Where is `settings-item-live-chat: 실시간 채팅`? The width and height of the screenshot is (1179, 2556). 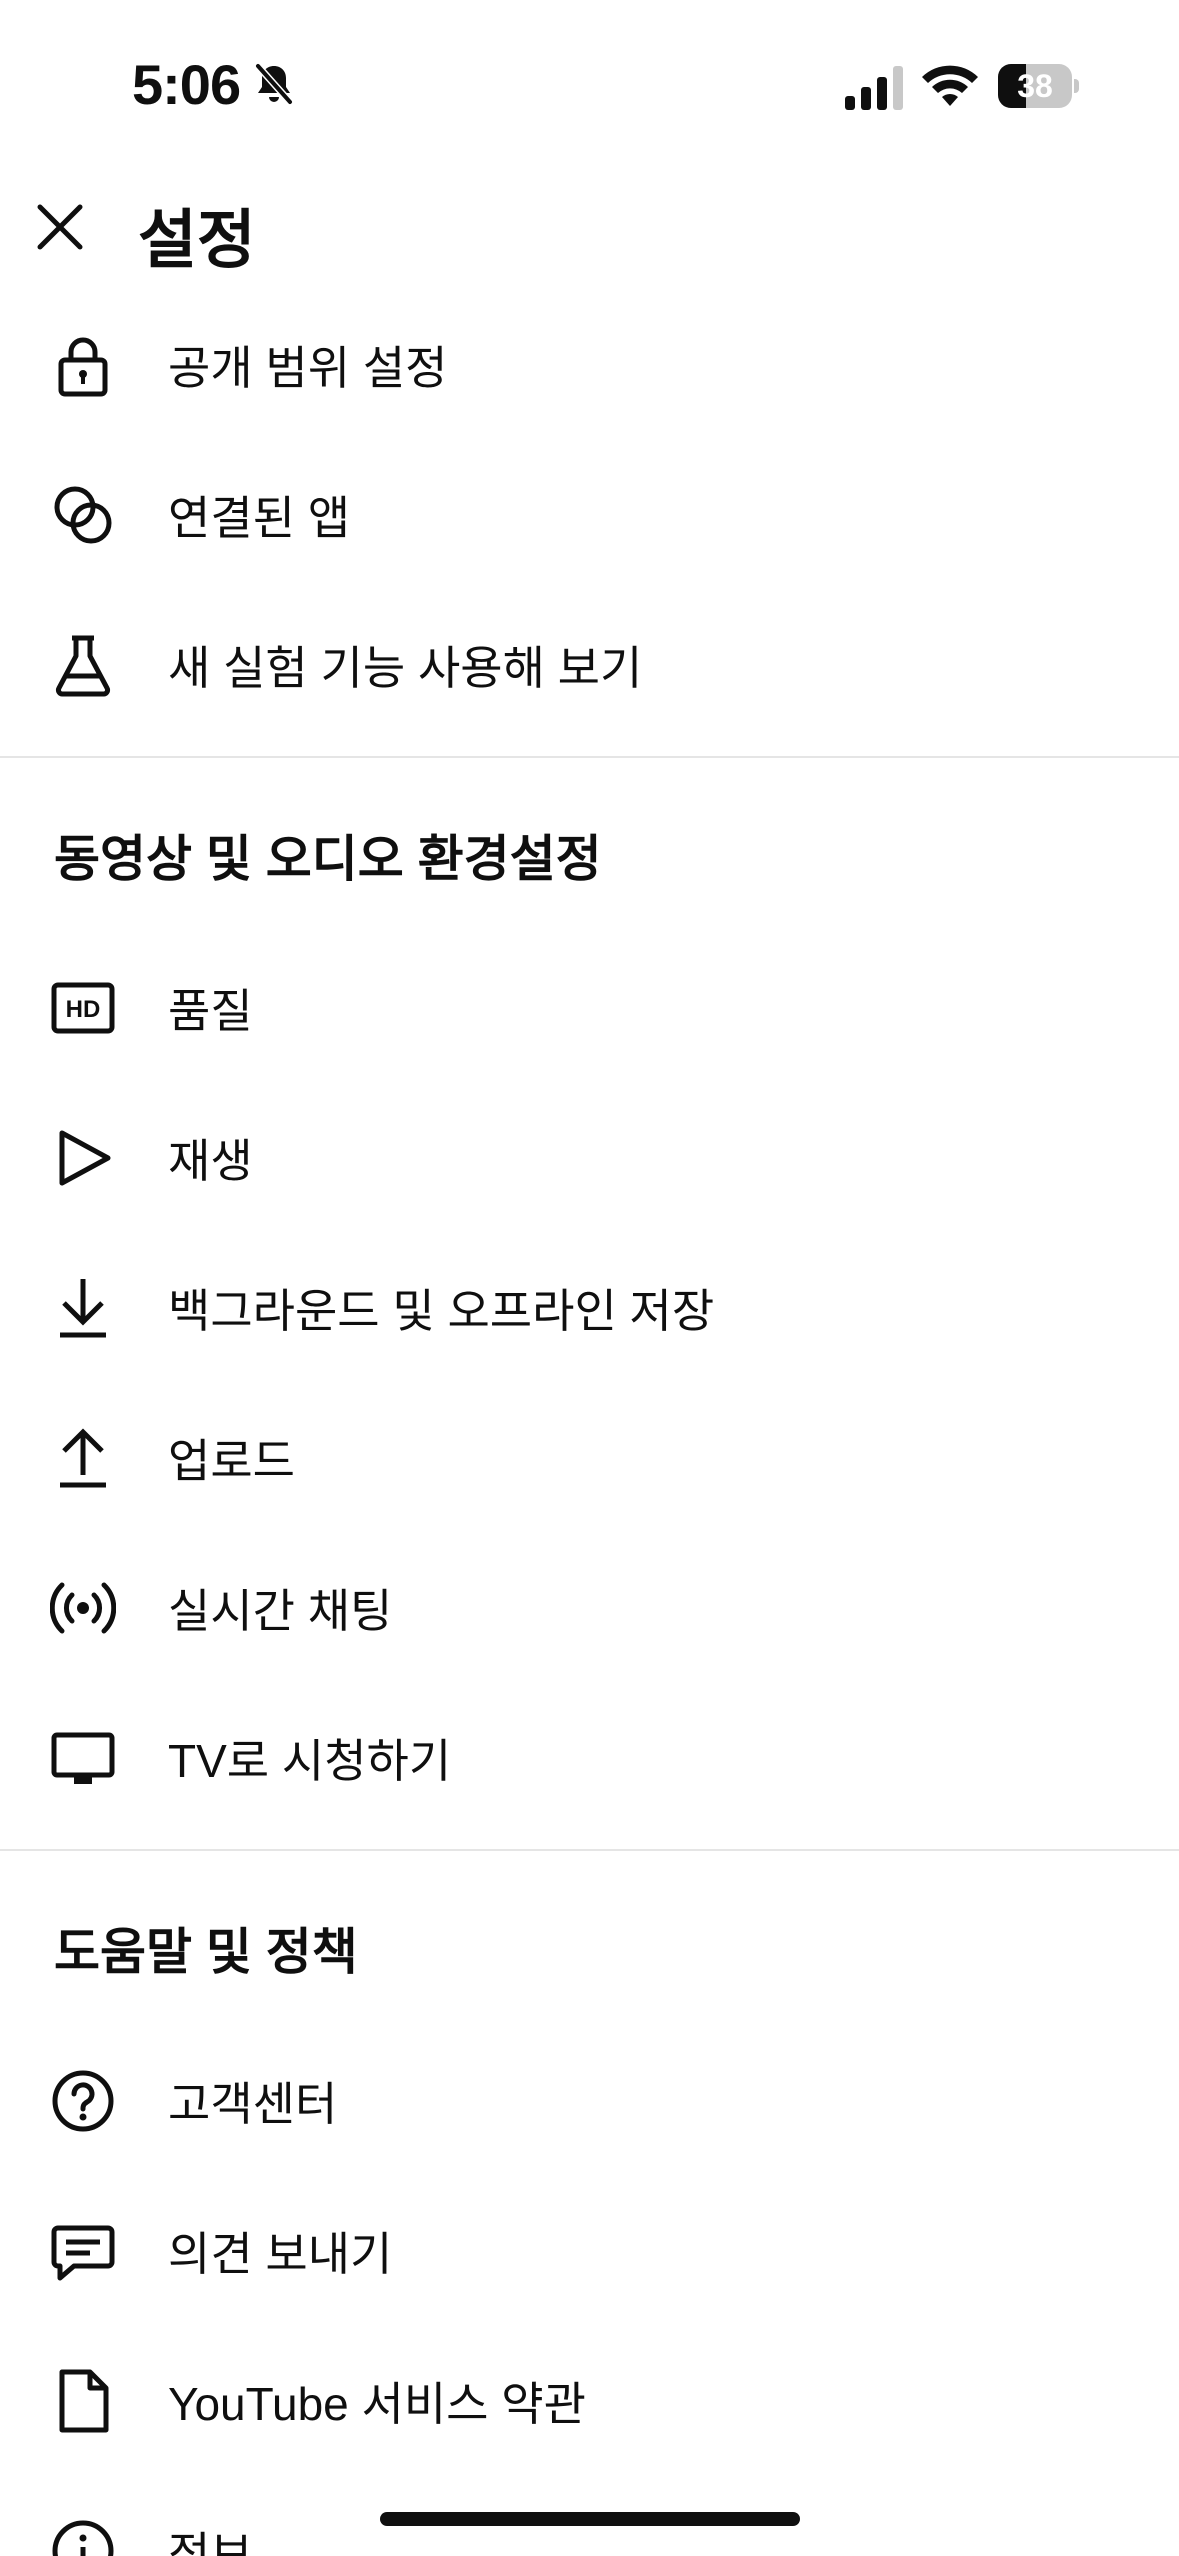
settings-item-live-chat: 실시간 채팅 is located at coordinates (589, 1608).